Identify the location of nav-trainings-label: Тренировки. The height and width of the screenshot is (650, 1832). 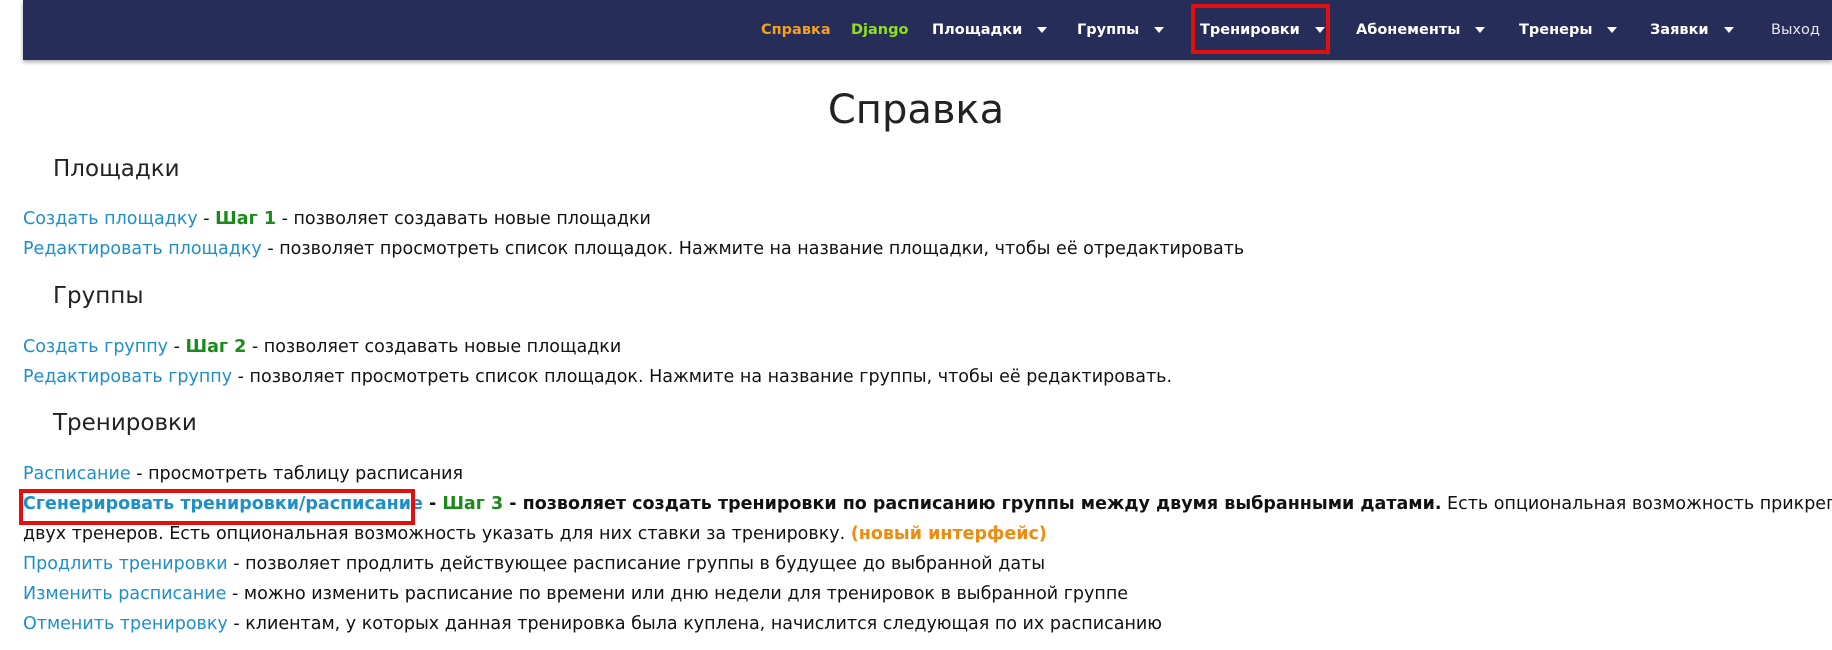
(1250, 30).